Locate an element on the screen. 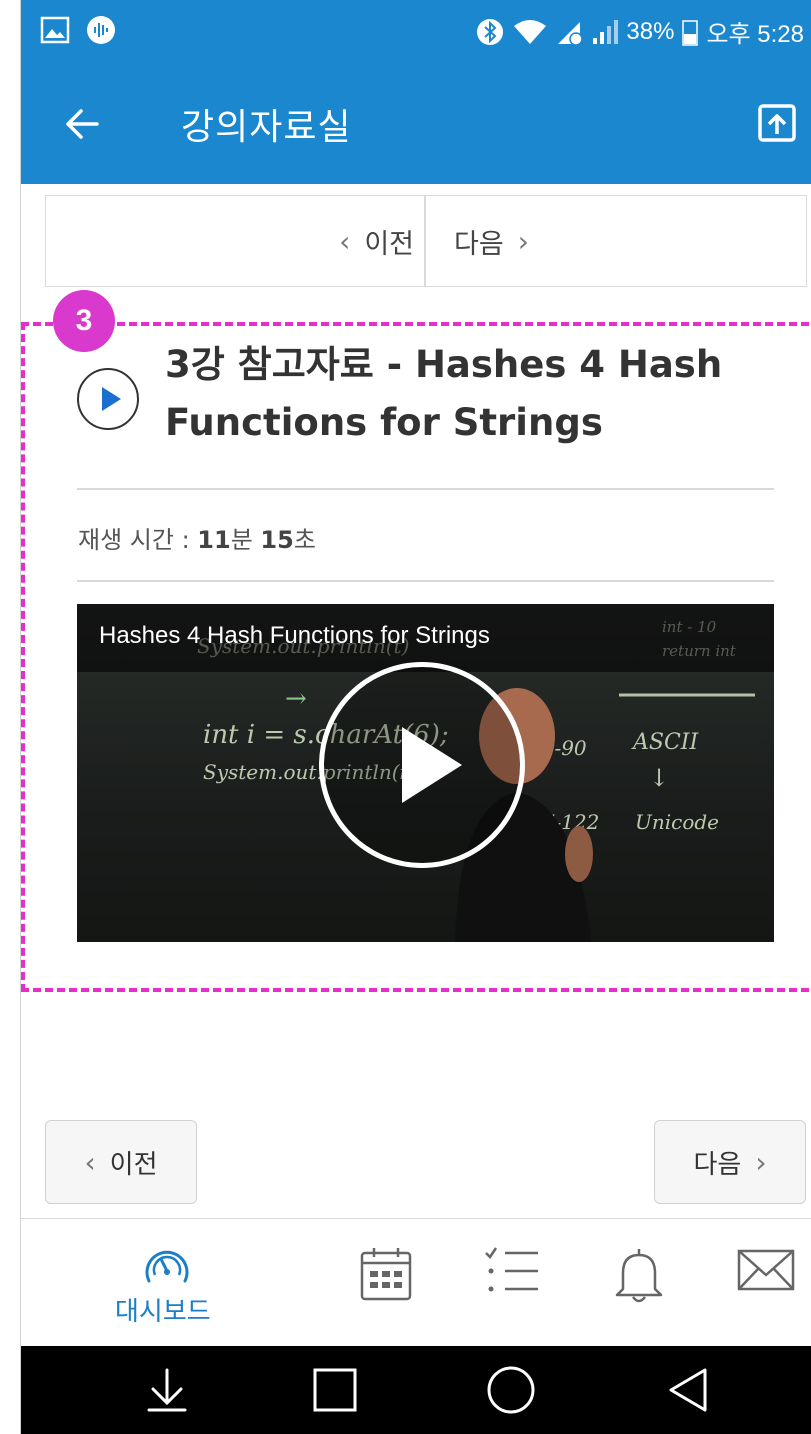 This screenshot has height=1434, width=811. video-play-icon is located at coordinates (422, 765).